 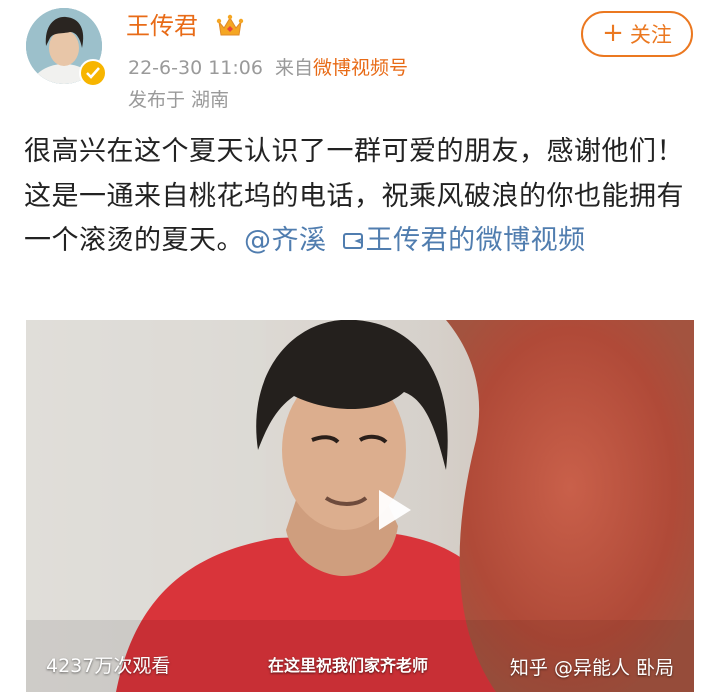 I want to click on verified-badge-icon, so click(x=93, y=73).